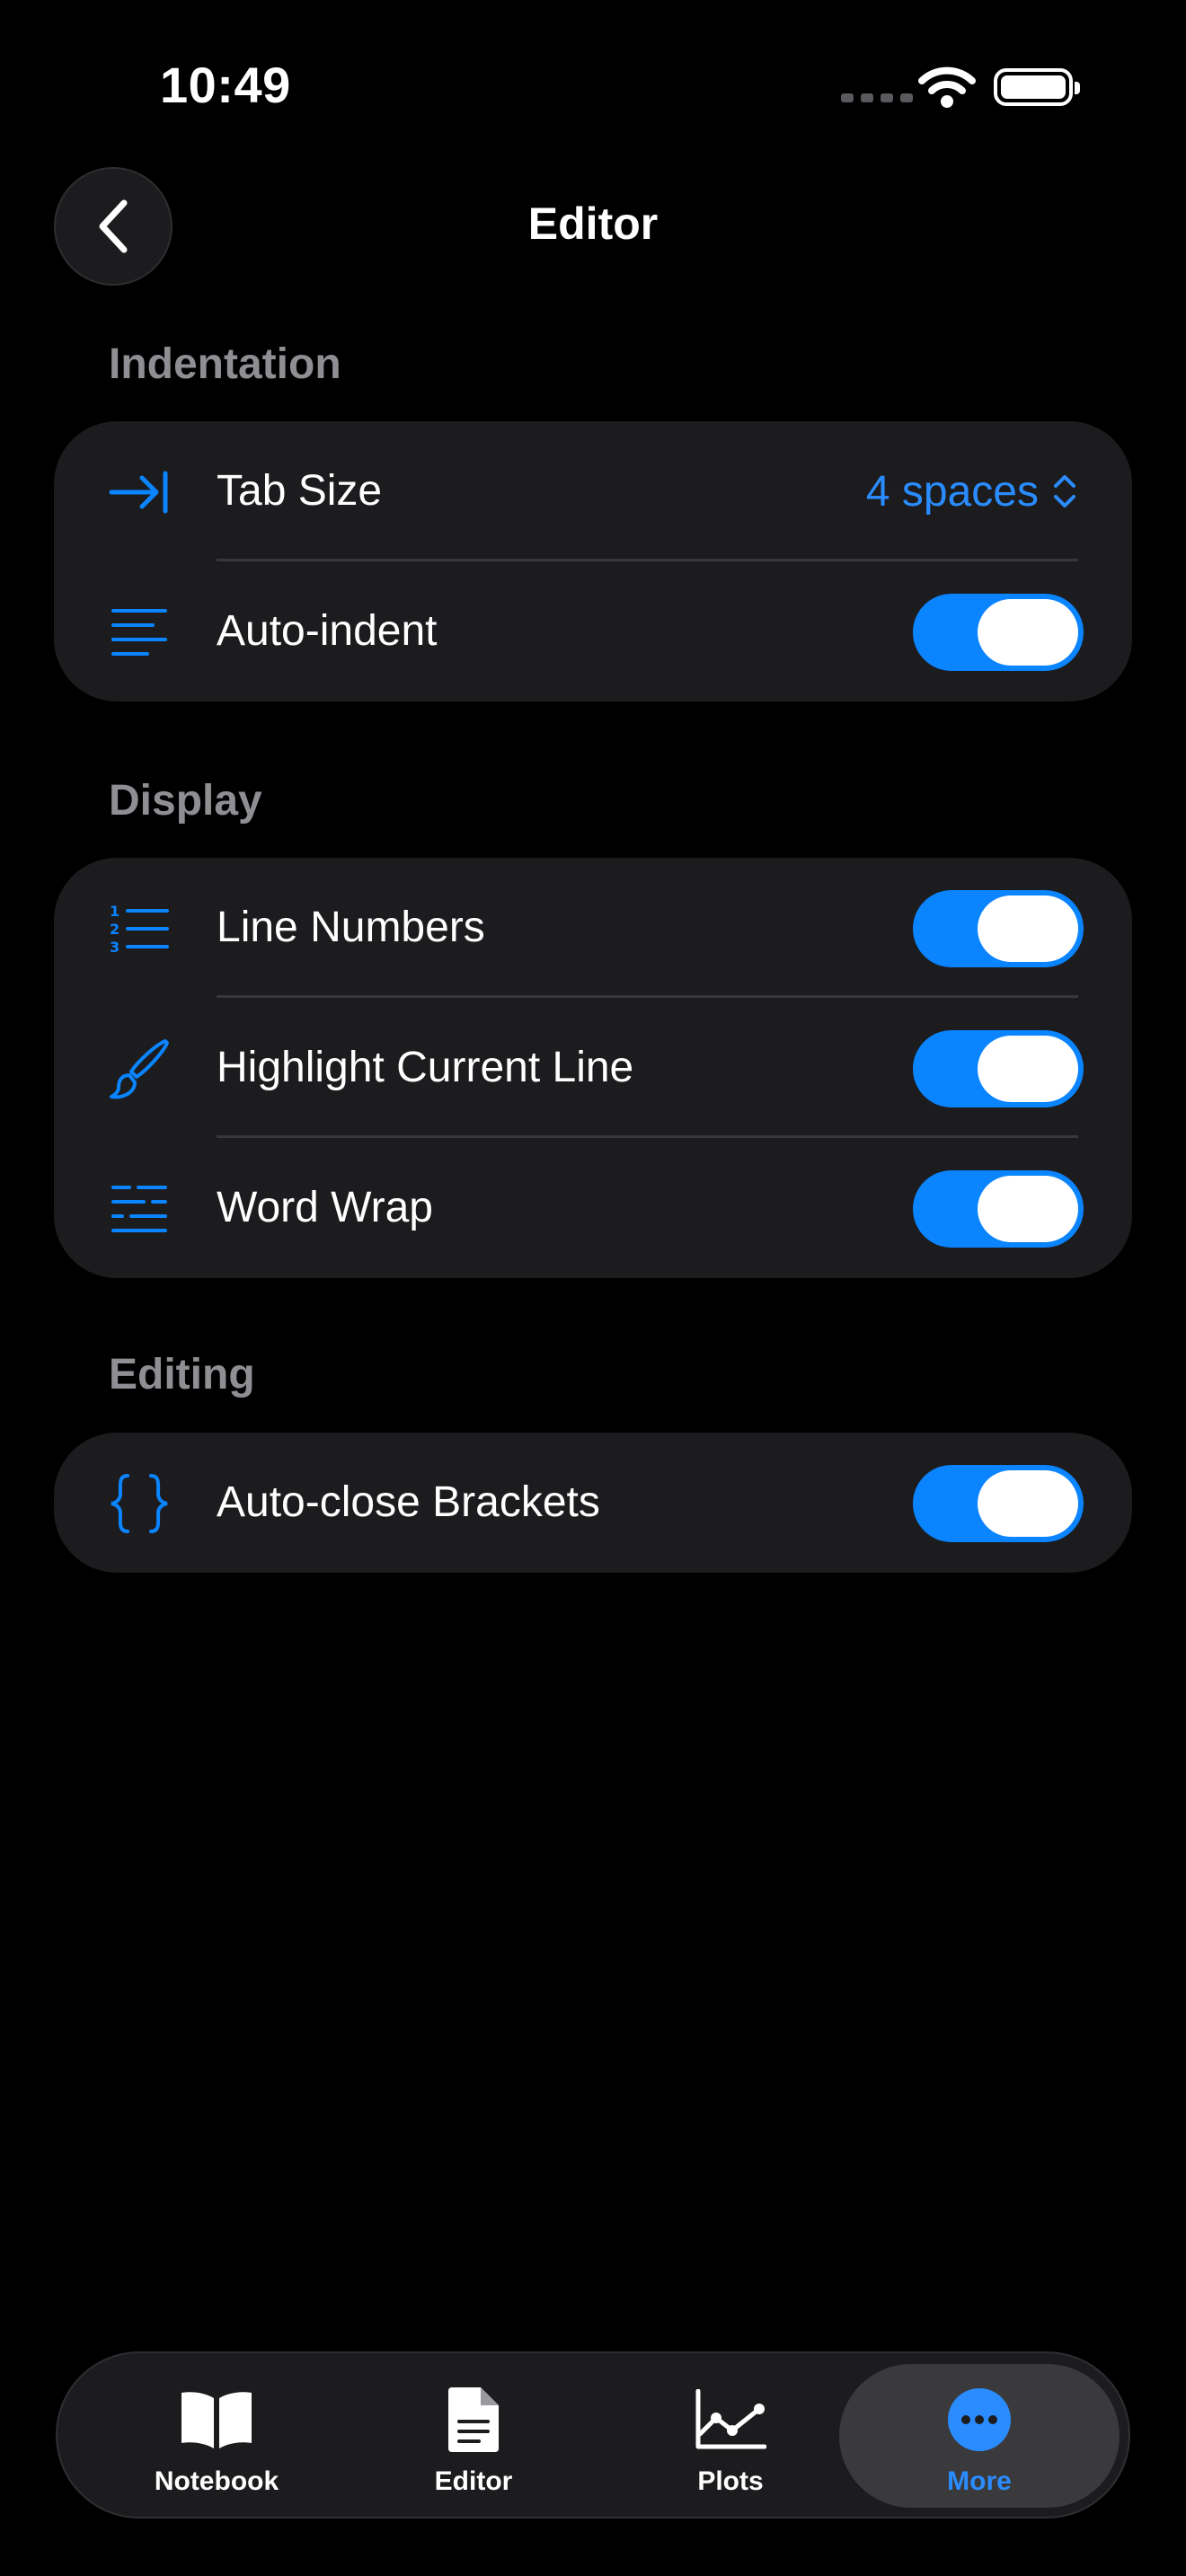 The height and width of the screenshot is (2576, 1186). What do you see at coordinates (473, 2481) in the screenshot?
I see `tab-label: Editor` at bounding box center [473, 2481].